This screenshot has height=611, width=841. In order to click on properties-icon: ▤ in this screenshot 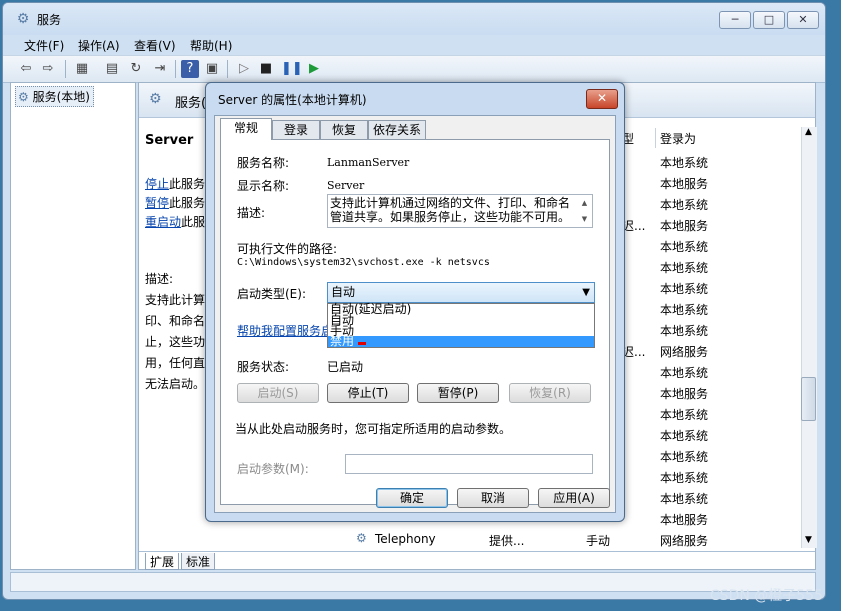, I will do `click(112, 69)`.